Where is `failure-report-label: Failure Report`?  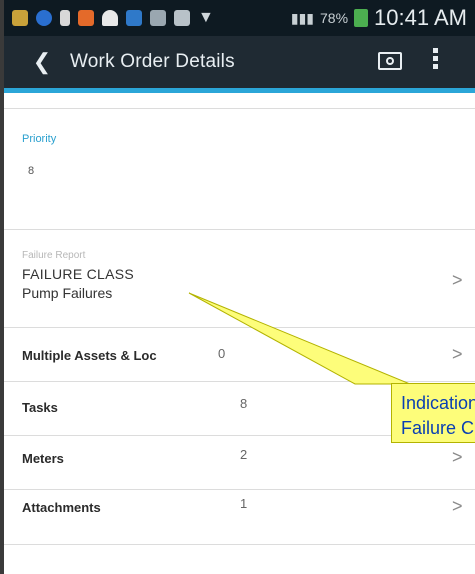 failure-report-label: Failure Report is located at coordinates (54, 255).